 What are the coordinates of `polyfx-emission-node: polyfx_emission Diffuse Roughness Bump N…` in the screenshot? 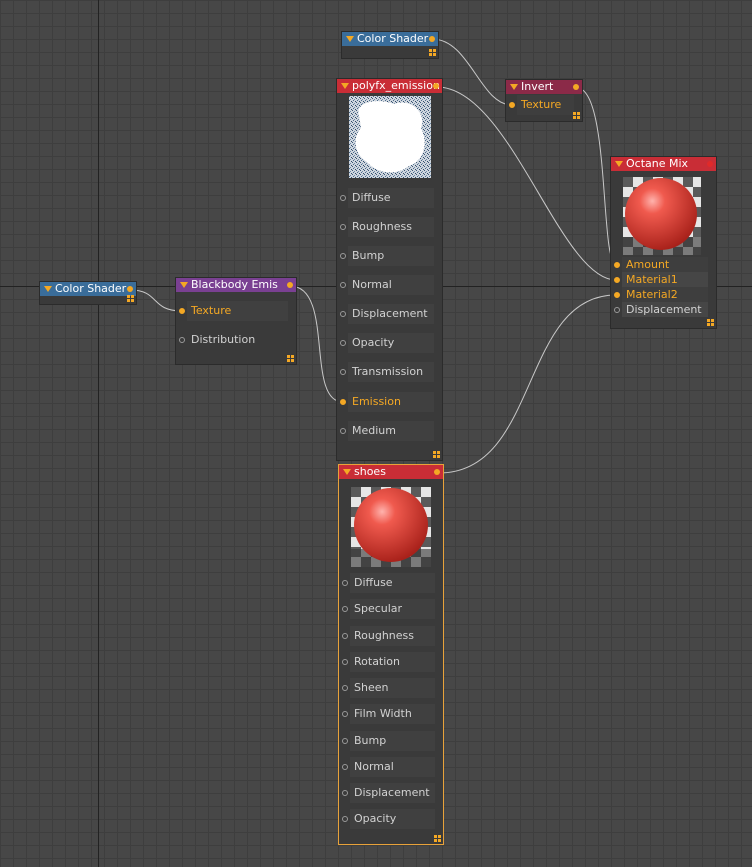 It's located at (389, 269).